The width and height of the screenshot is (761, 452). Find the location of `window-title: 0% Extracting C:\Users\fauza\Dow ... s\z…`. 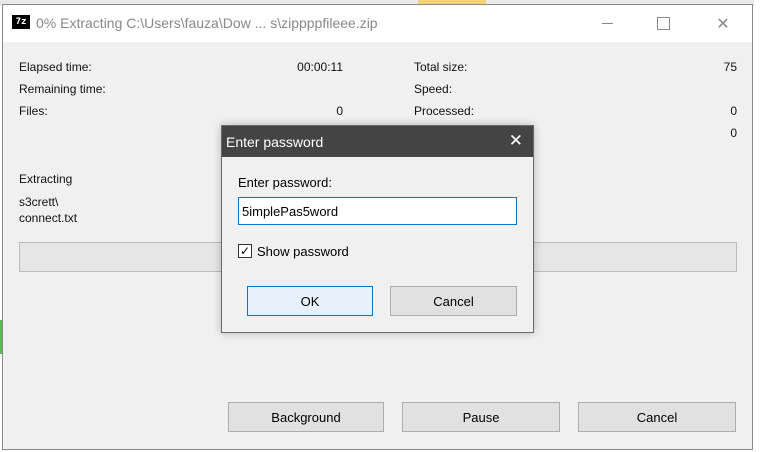

window-title: 0% Extracting C:\Users\fauza\Dow ... s\z… is located at coordinates (207, 23).